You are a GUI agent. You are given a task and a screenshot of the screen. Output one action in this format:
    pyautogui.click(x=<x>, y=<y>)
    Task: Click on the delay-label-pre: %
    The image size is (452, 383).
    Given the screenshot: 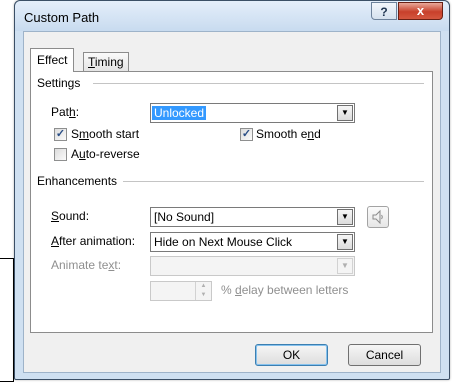 What is the action you would take?
    pyautogui.click(x=228, y=290)
    